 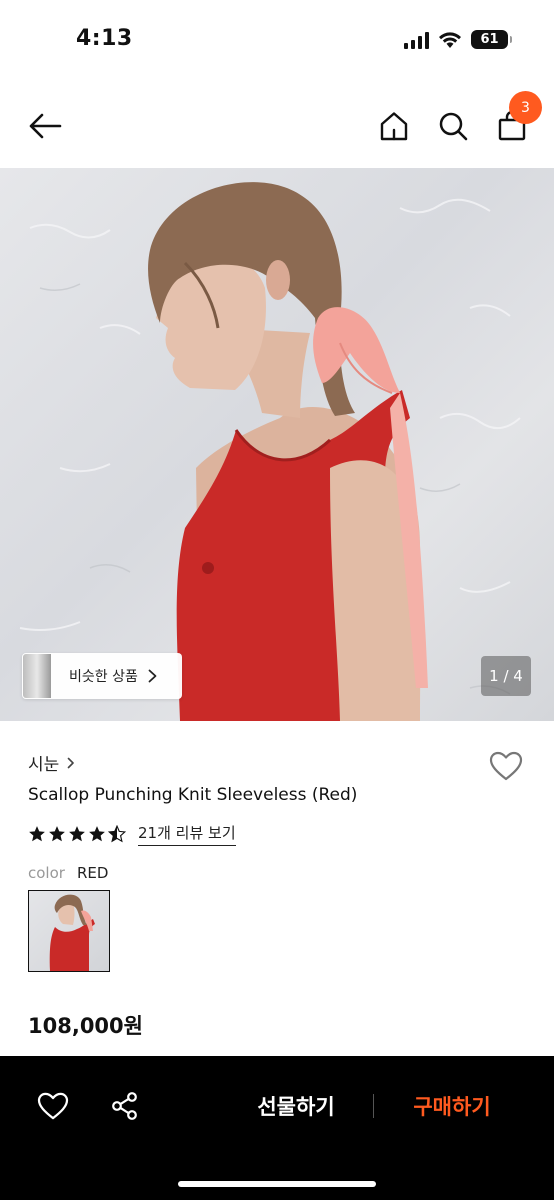 I want to click on star-rating, so click(x=77, y=834).